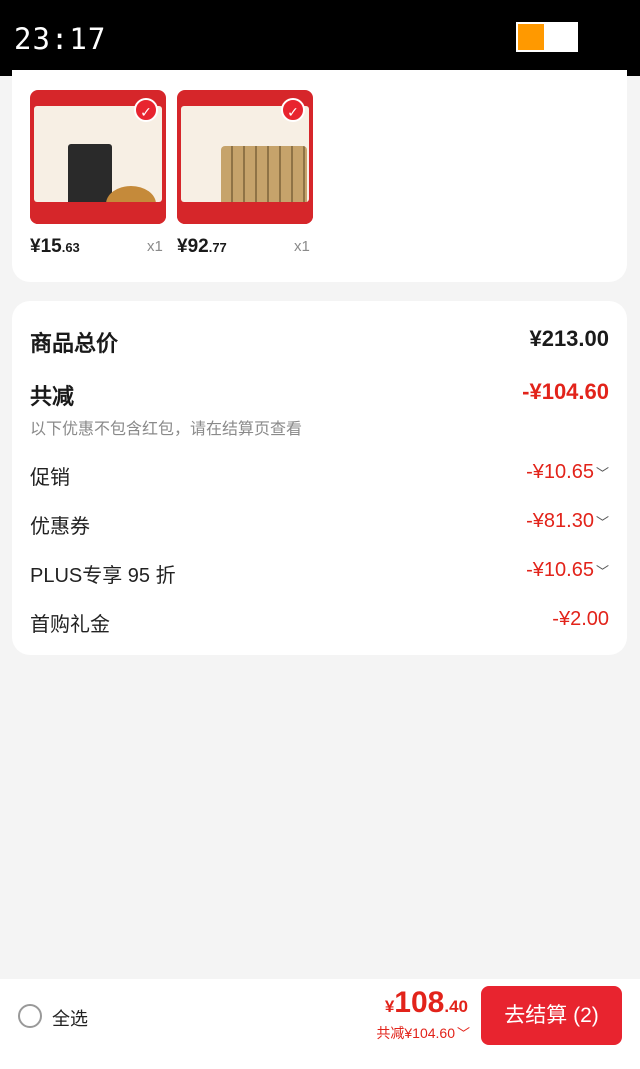 The height and width of the screenshot is (1069, 640). Describe the element at coordinates (580, 619) in the screenshot. I see `discount-value: -¥2.00` at that location.